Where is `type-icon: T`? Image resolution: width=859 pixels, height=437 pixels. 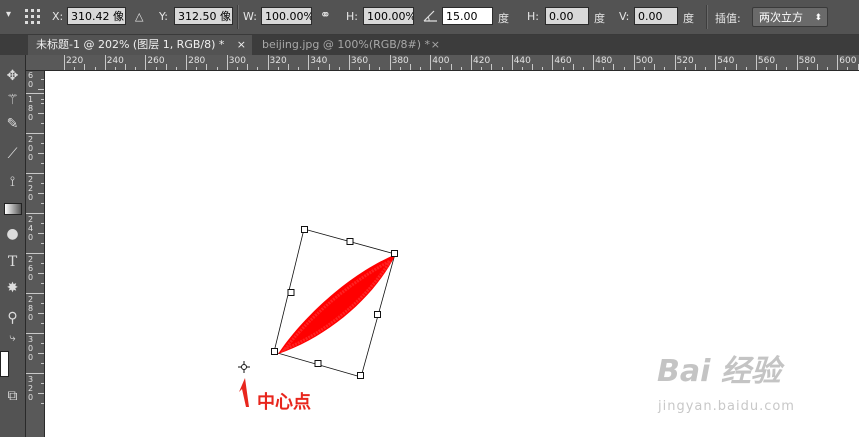 type-icon: T is located at coordinates (12, 262).